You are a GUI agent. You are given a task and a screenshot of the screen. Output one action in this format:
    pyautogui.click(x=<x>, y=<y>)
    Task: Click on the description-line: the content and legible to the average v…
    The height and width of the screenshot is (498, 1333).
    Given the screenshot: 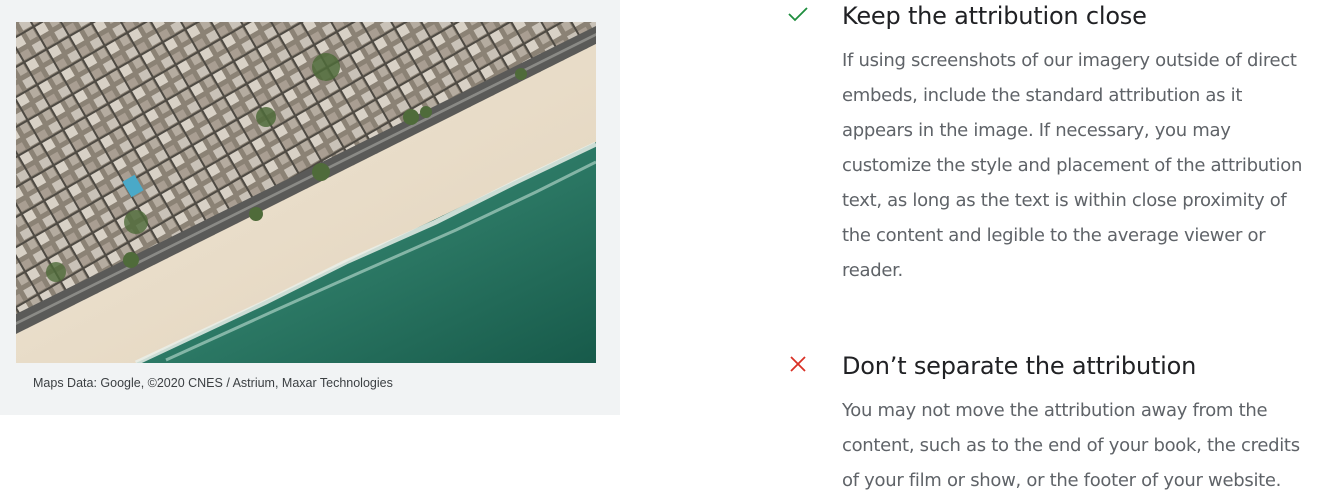 What is the action you would take?
    pyautogui.click(x=1054, y=235)
    